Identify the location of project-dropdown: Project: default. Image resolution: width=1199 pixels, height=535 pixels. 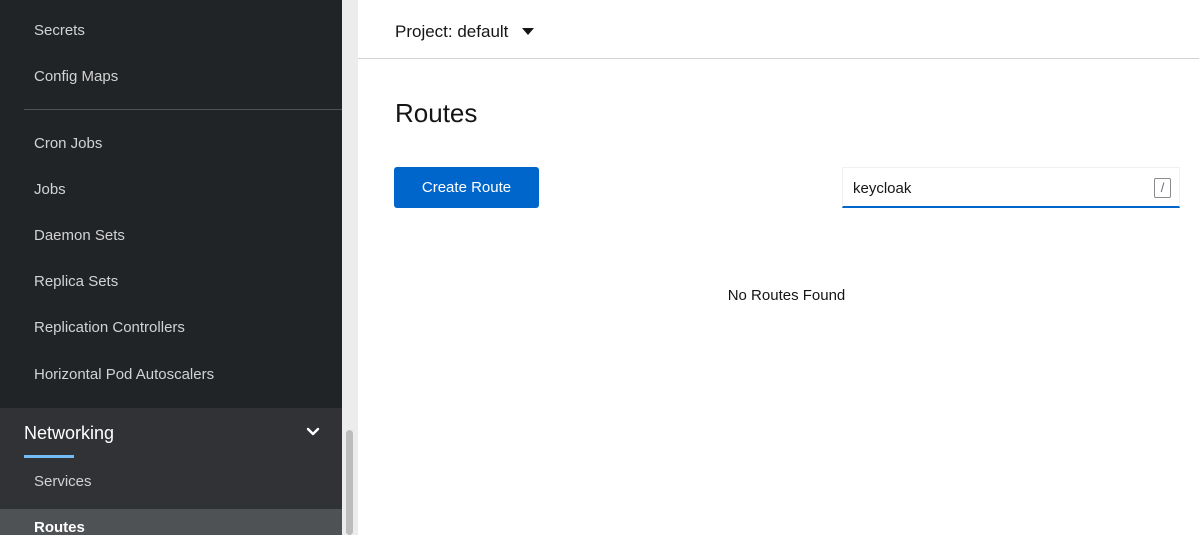
(465, 32).